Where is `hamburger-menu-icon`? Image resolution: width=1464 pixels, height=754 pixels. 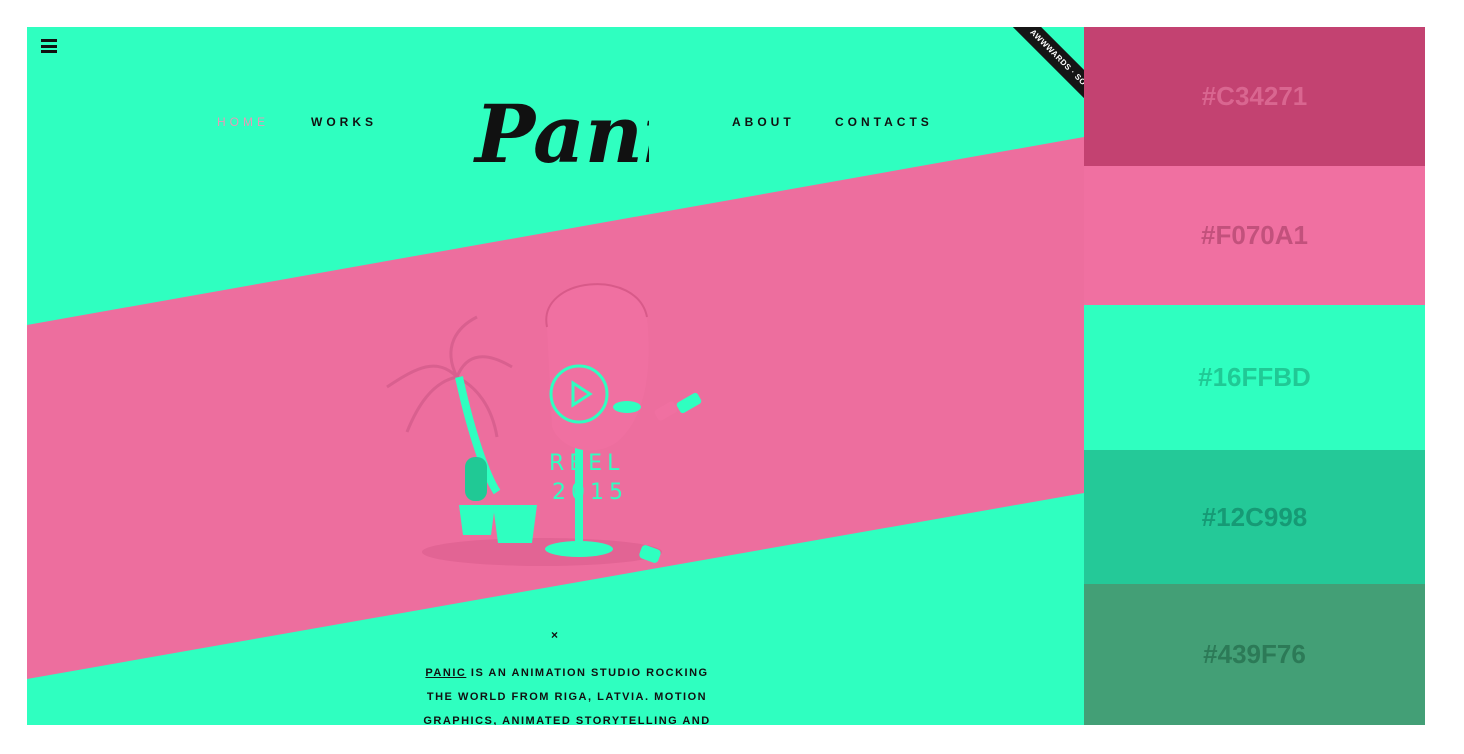
hamburger-menu-icon is located at coordinates (49, 46).